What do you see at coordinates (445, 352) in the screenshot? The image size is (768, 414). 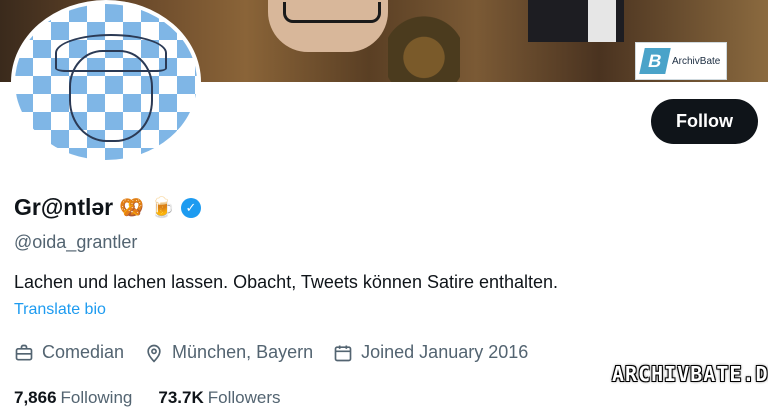 I see `joined-text: Joined January 2016` at bounding box center [445, 352].